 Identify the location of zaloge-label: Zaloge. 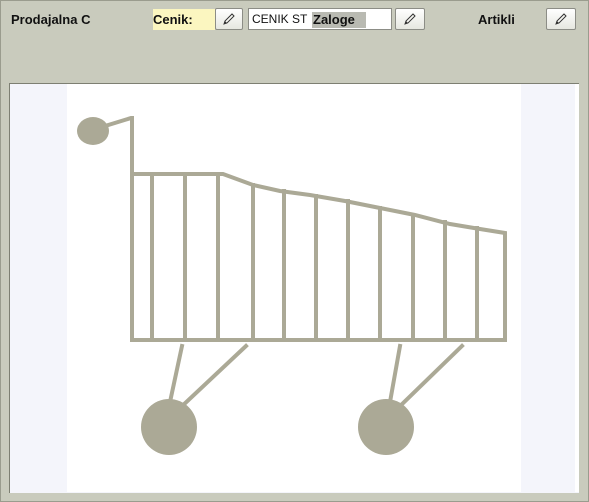
(339, 20).